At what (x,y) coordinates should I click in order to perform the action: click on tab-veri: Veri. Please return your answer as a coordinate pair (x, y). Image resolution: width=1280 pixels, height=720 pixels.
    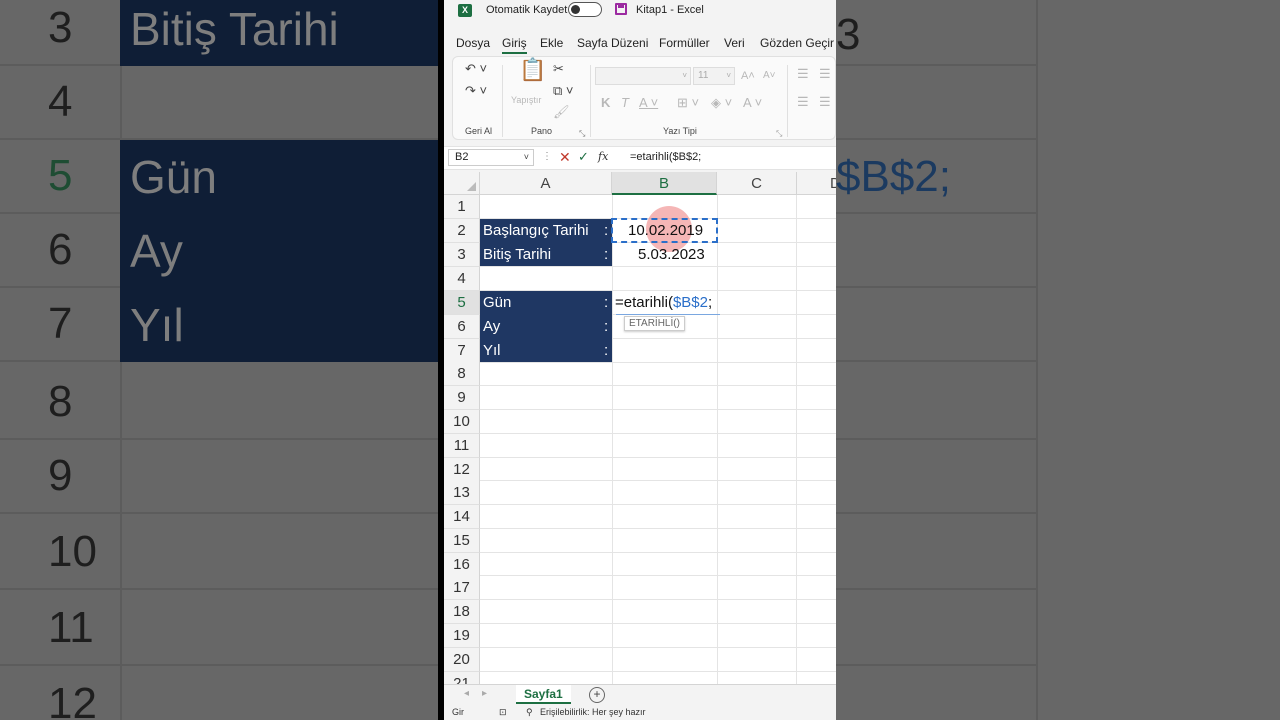
    Looking at the image, I should click on (734, 43).